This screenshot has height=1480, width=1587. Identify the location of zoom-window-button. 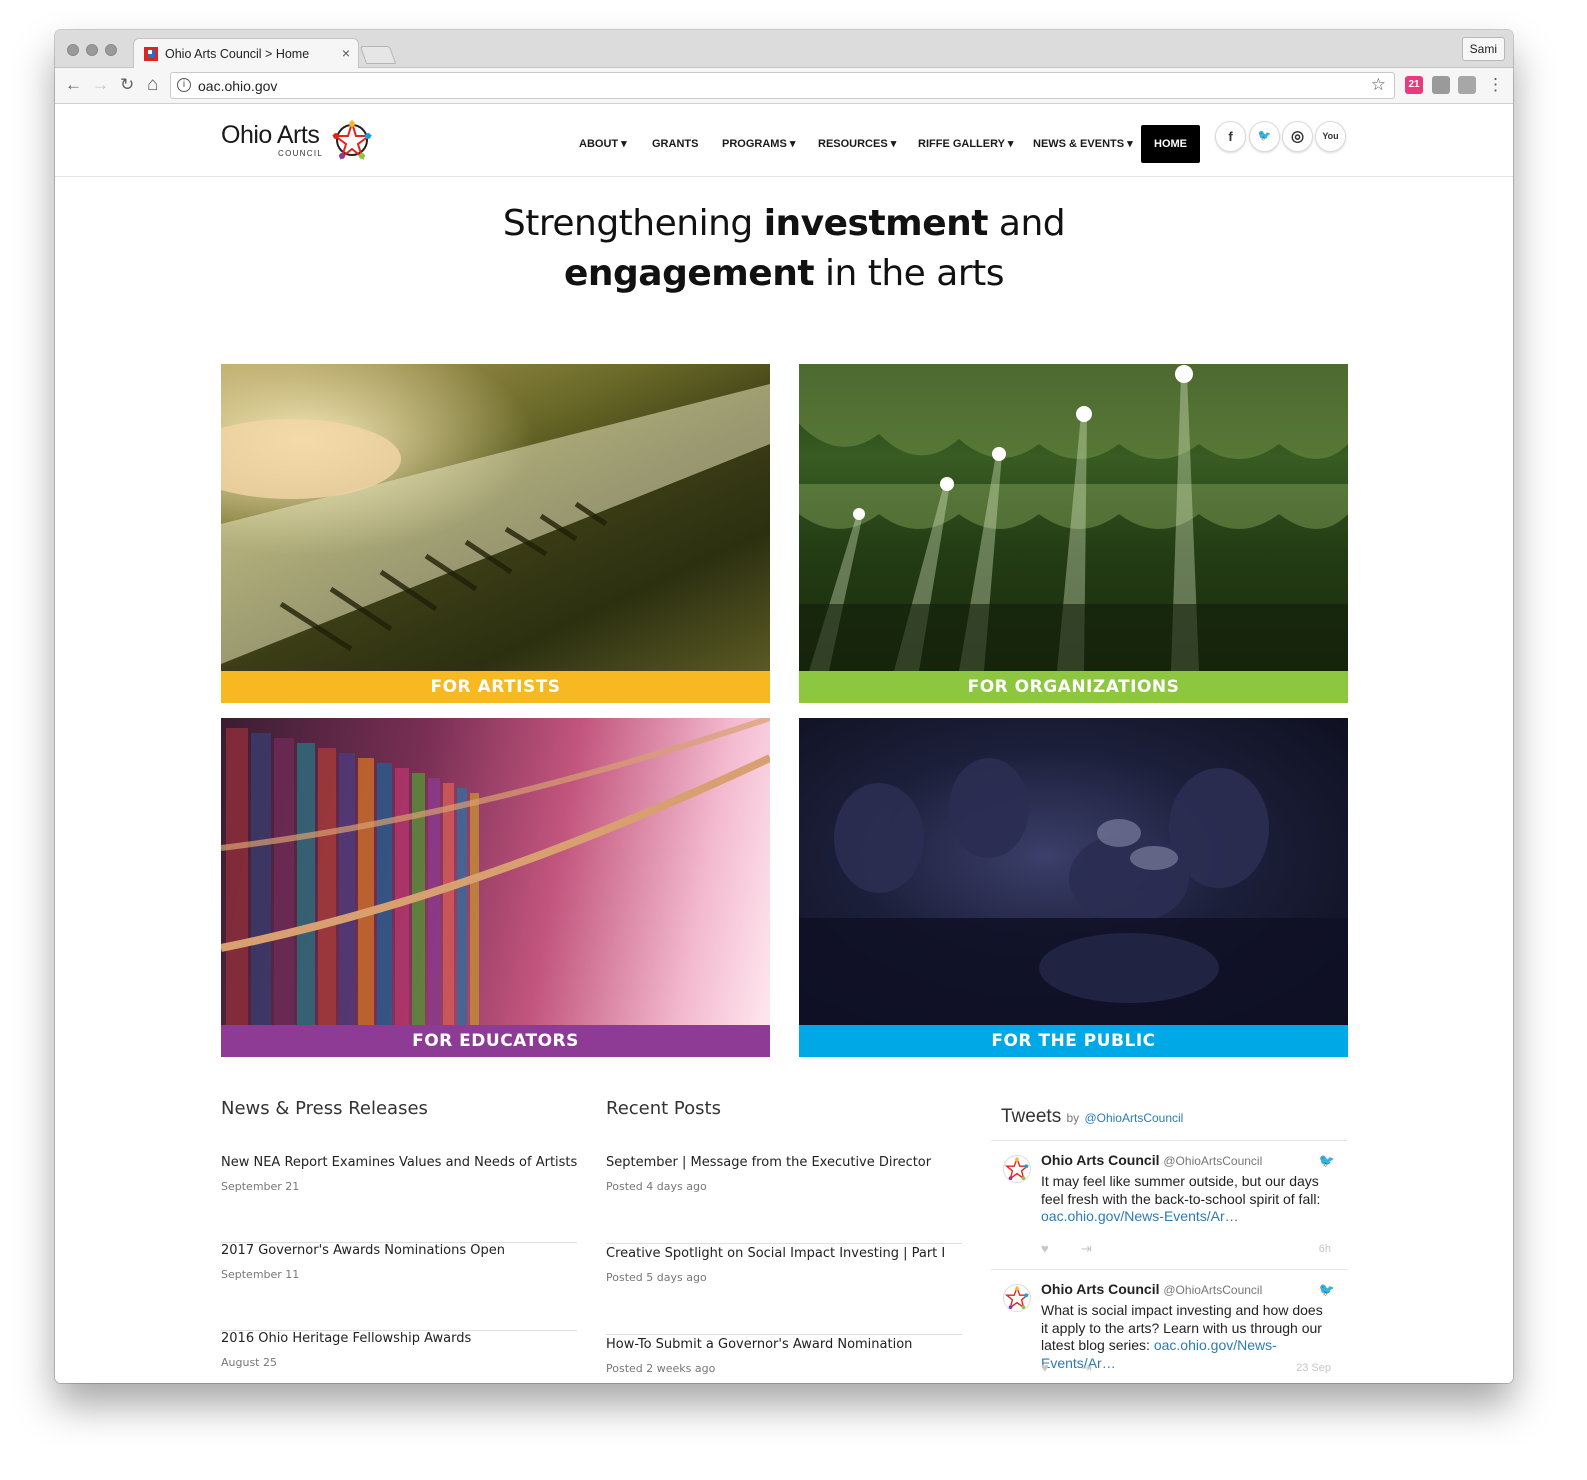
(111, 50).